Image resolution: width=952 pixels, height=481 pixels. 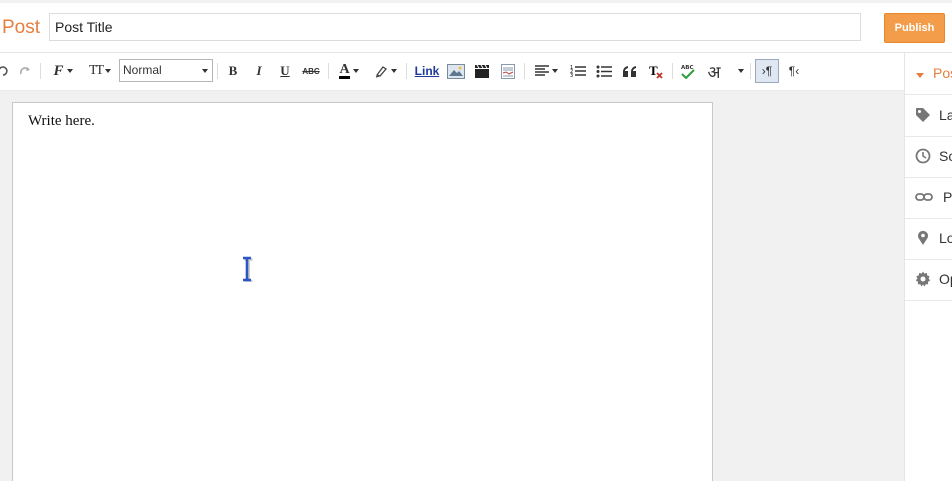 I want to click on editor-content: Write here., so click(x=61, y=121).